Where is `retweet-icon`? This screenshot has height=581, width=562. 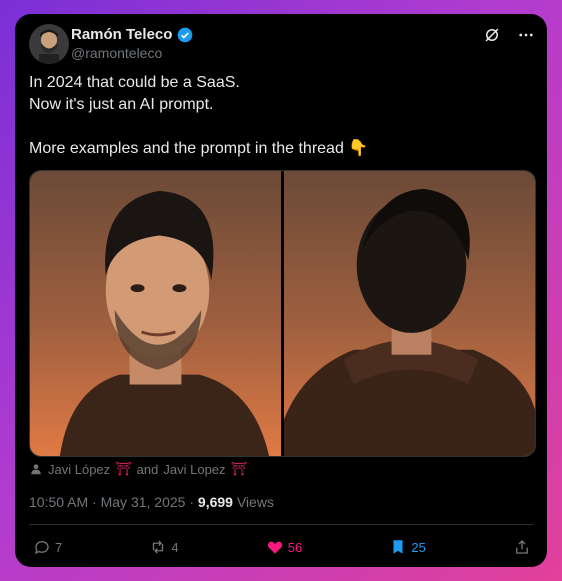 retweet-icon is located at coordinates (158, 547).